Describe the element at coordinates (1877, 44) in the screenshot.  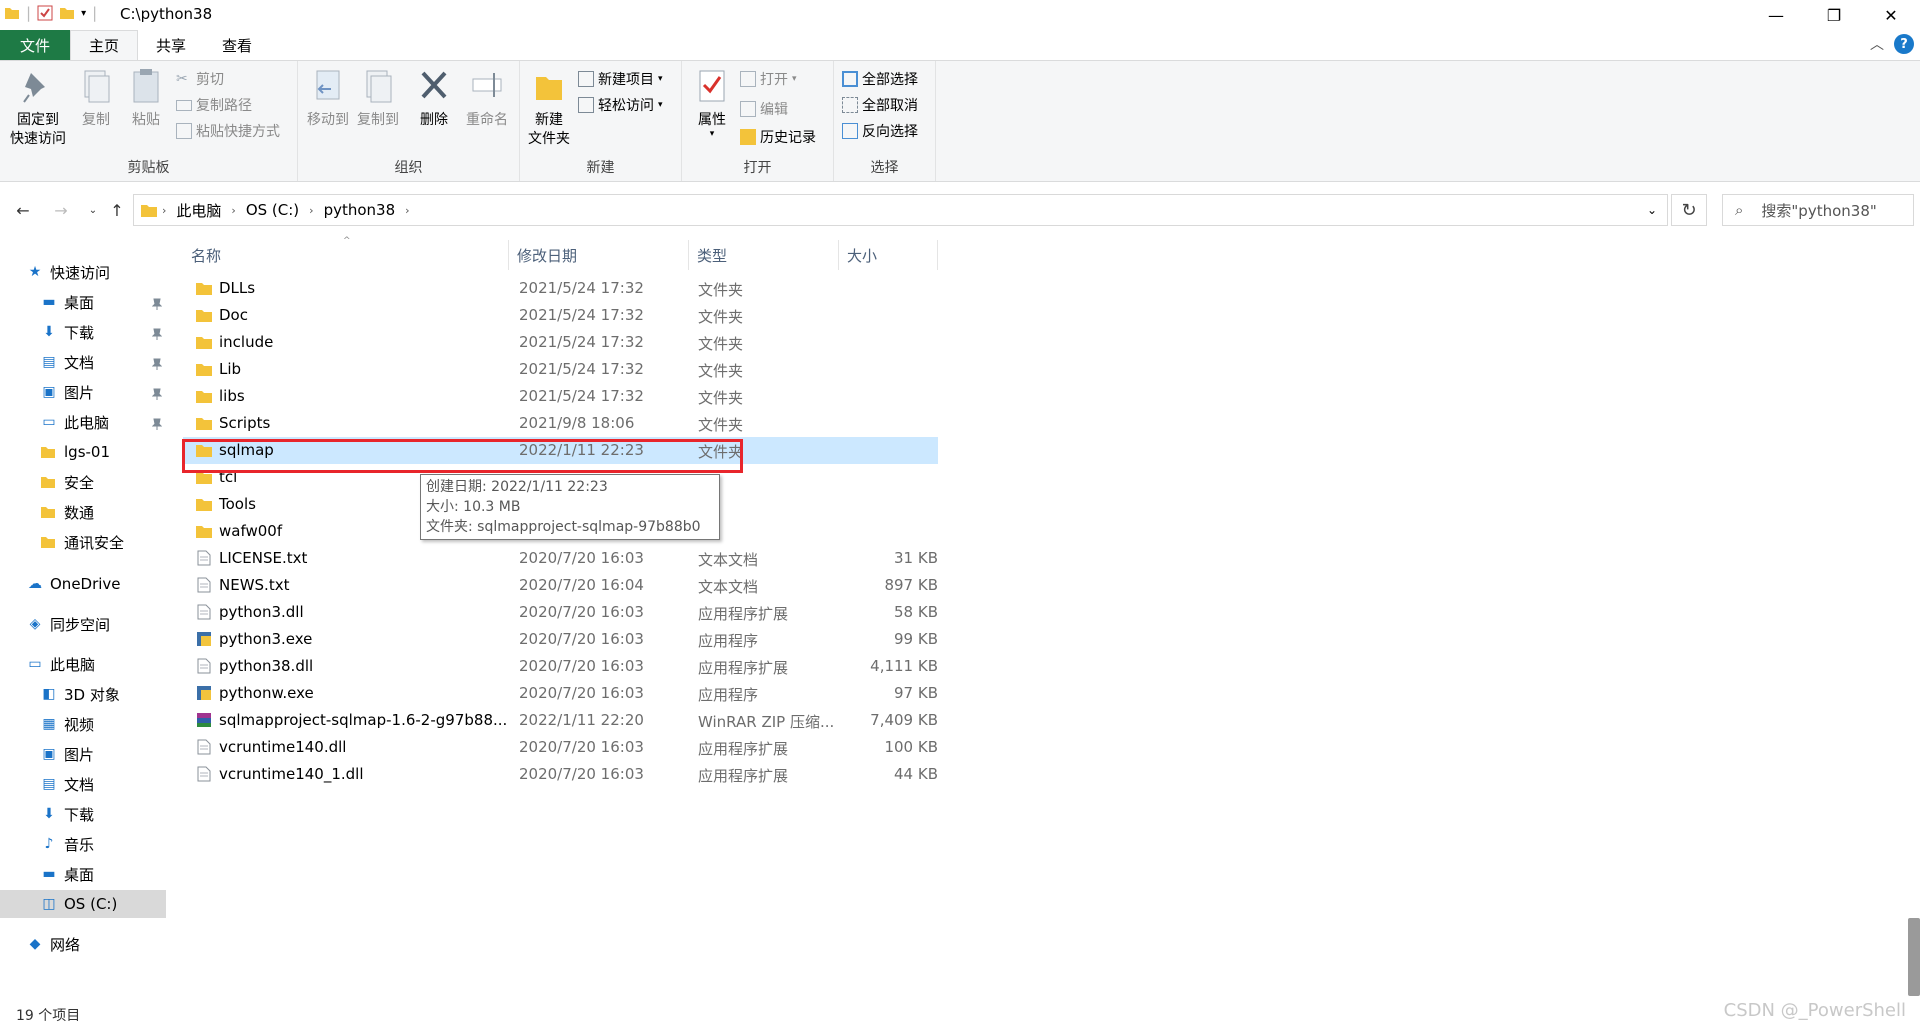
I see `collapse-ribbon-icon: ︿` at that location.